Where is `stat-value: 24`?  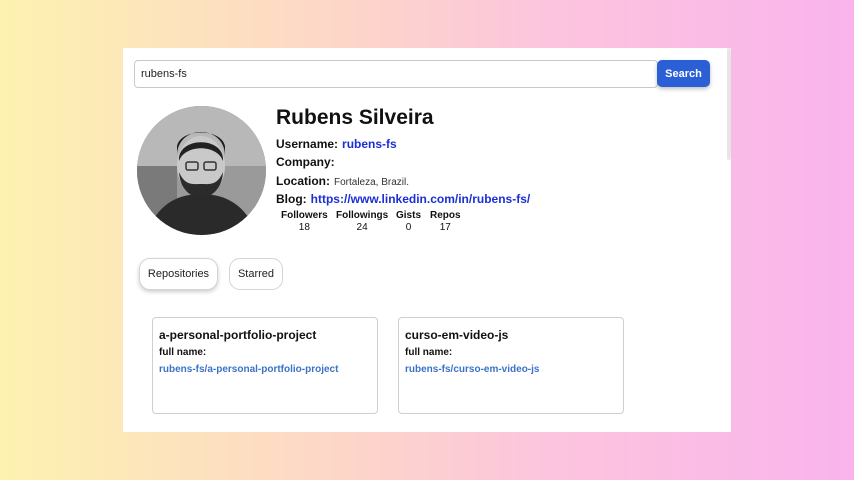
stat-value: 24 is located at coordinates (362, 227).